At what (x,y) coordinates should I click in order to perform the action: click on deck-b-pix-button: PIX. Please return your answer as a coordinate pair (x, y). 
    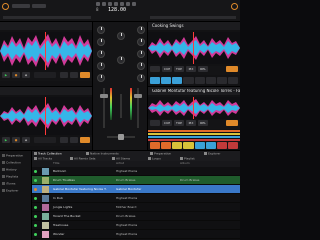
    Looking at the image, I should click on (191, 69).